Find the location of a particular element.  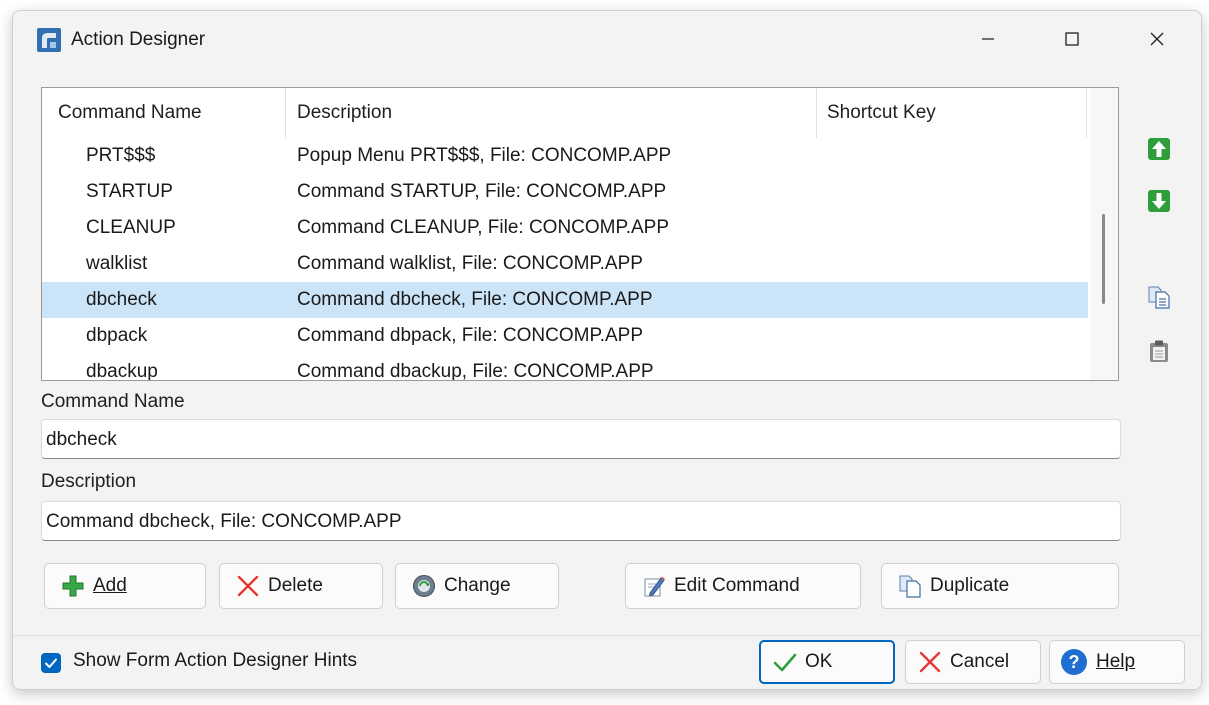

maximize-icon is located at coordinates (1072, 39).